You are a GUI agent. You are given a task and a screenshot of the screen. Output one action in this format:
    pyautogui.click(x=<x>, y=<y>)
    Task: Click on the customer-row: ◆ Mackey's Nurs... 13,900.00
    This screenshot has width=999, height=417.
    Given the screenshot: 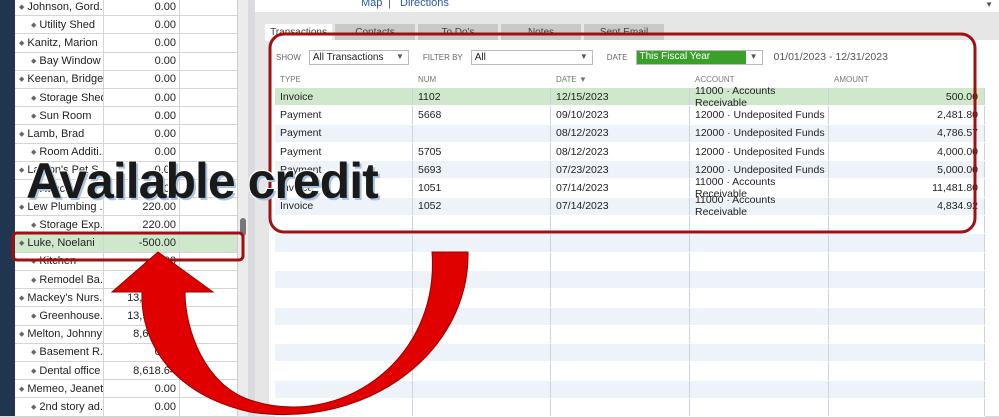 What is the action you would take?
    pyautogui.click(x=126, y=298)
    